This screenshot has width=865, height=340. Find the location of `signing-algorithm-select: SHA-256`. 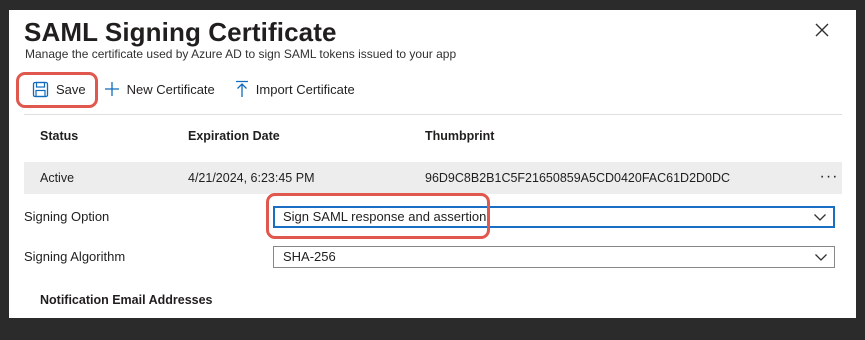

signing-algorithm-select: SHA-256 is located at coordinates (554, 257).